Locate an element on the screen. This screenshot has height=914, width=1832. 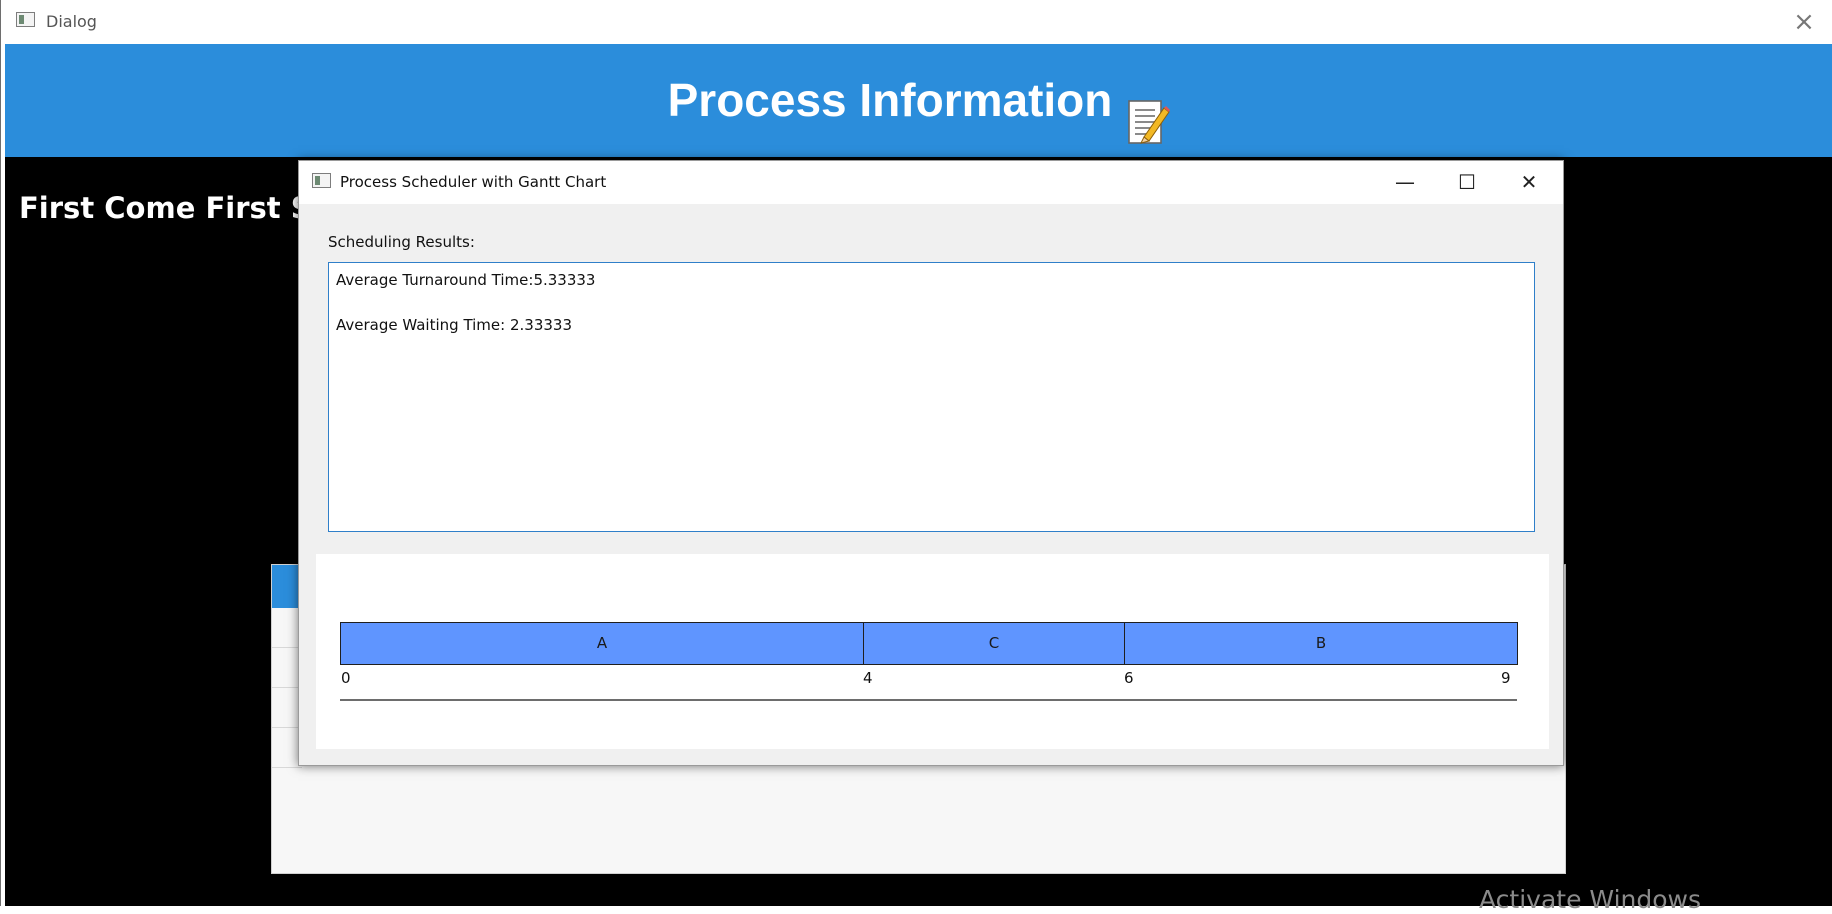
process-information-banner: Process Information is located at coordinates (918, 100).